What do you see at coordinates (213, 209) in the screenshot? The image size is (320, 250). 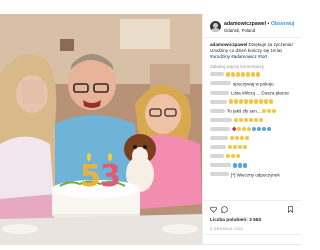 I see `heart-icon` at bounding box center [213, 209].